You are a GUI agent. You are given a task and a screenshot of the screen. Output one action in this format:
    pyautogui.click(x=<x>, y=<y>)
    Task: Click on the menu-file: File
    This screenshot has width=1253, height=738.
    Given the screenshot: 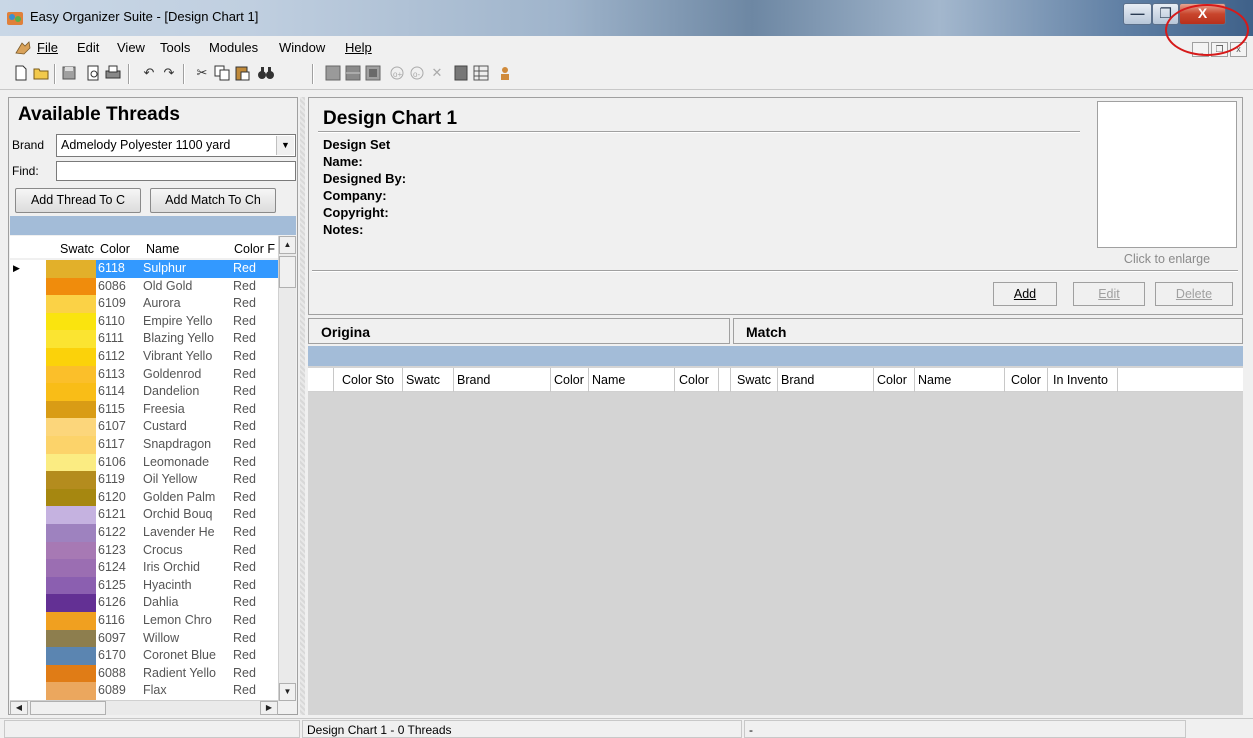 What is the action you would take?
    pyautogui.click(x=47, y=47)
    